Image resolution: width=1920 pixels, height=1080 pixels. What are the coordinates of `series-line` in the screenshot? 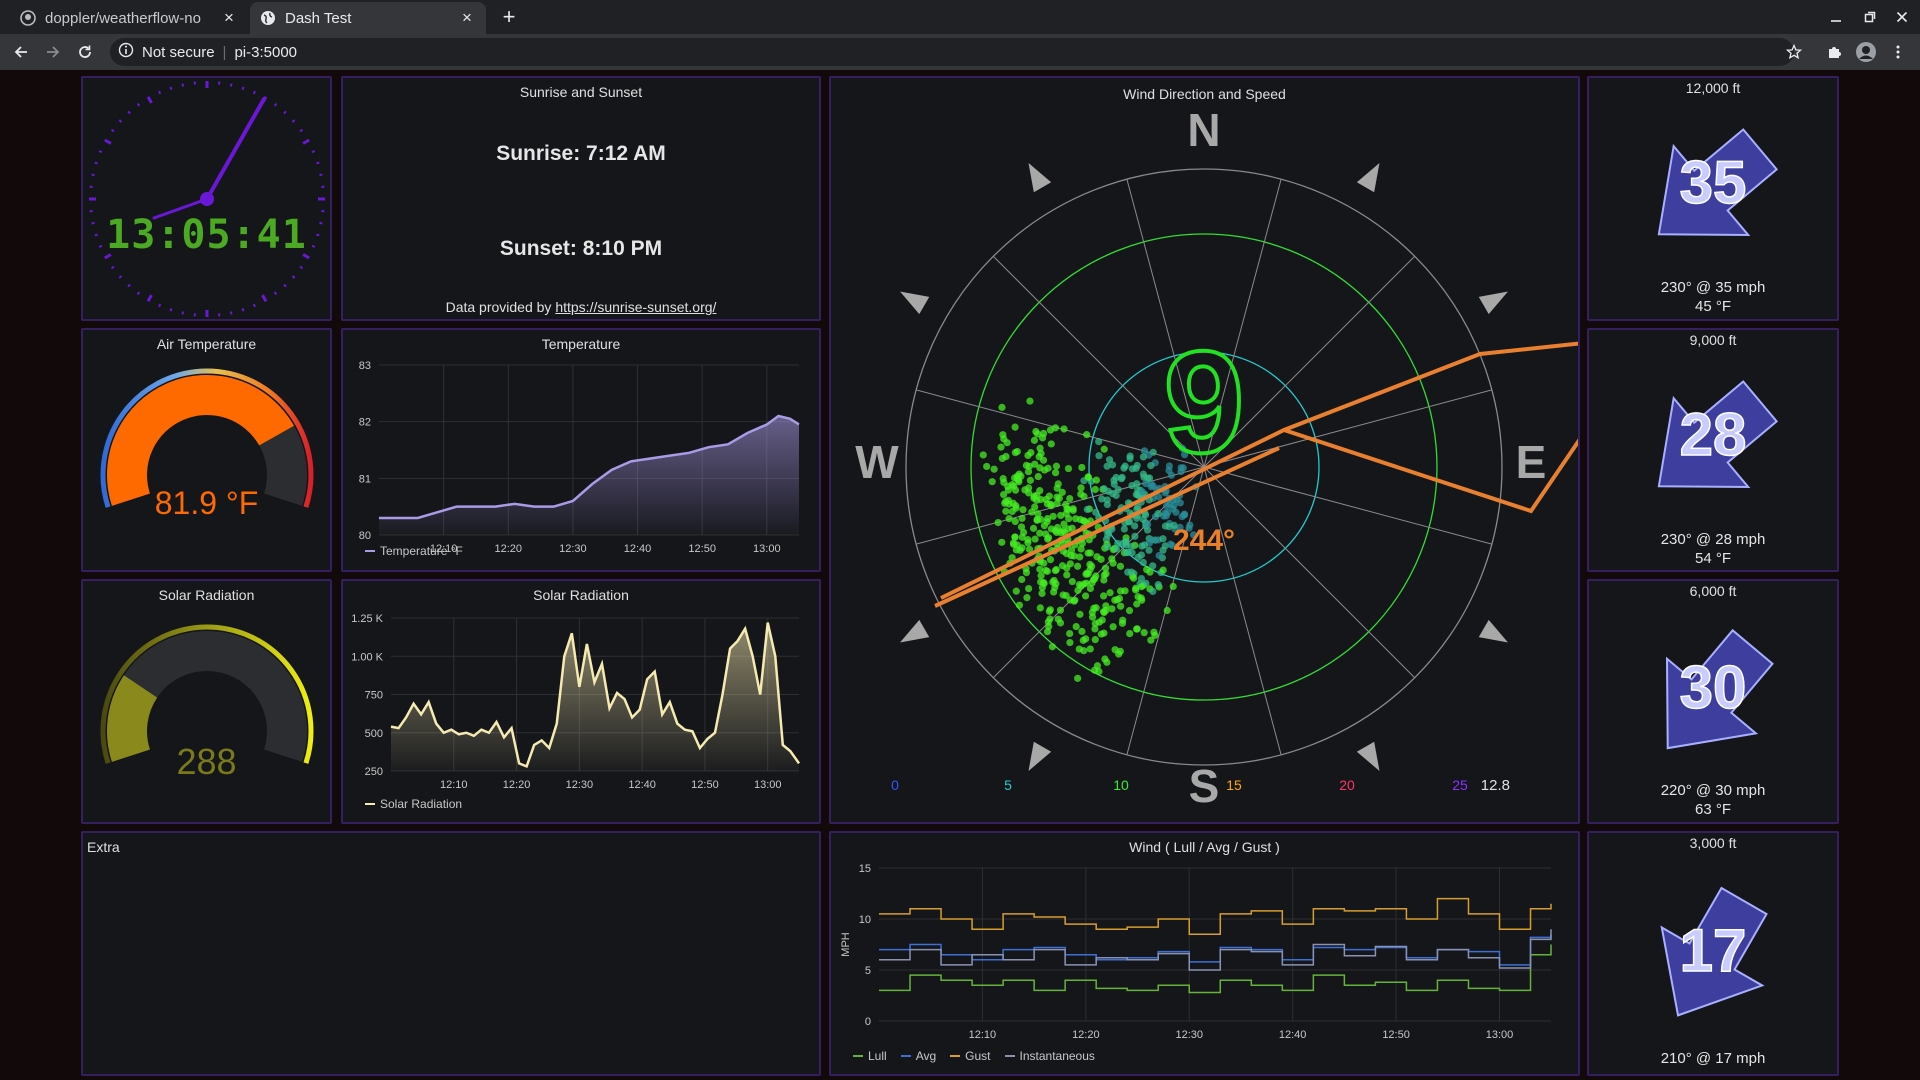 It's located at (1215, 950).